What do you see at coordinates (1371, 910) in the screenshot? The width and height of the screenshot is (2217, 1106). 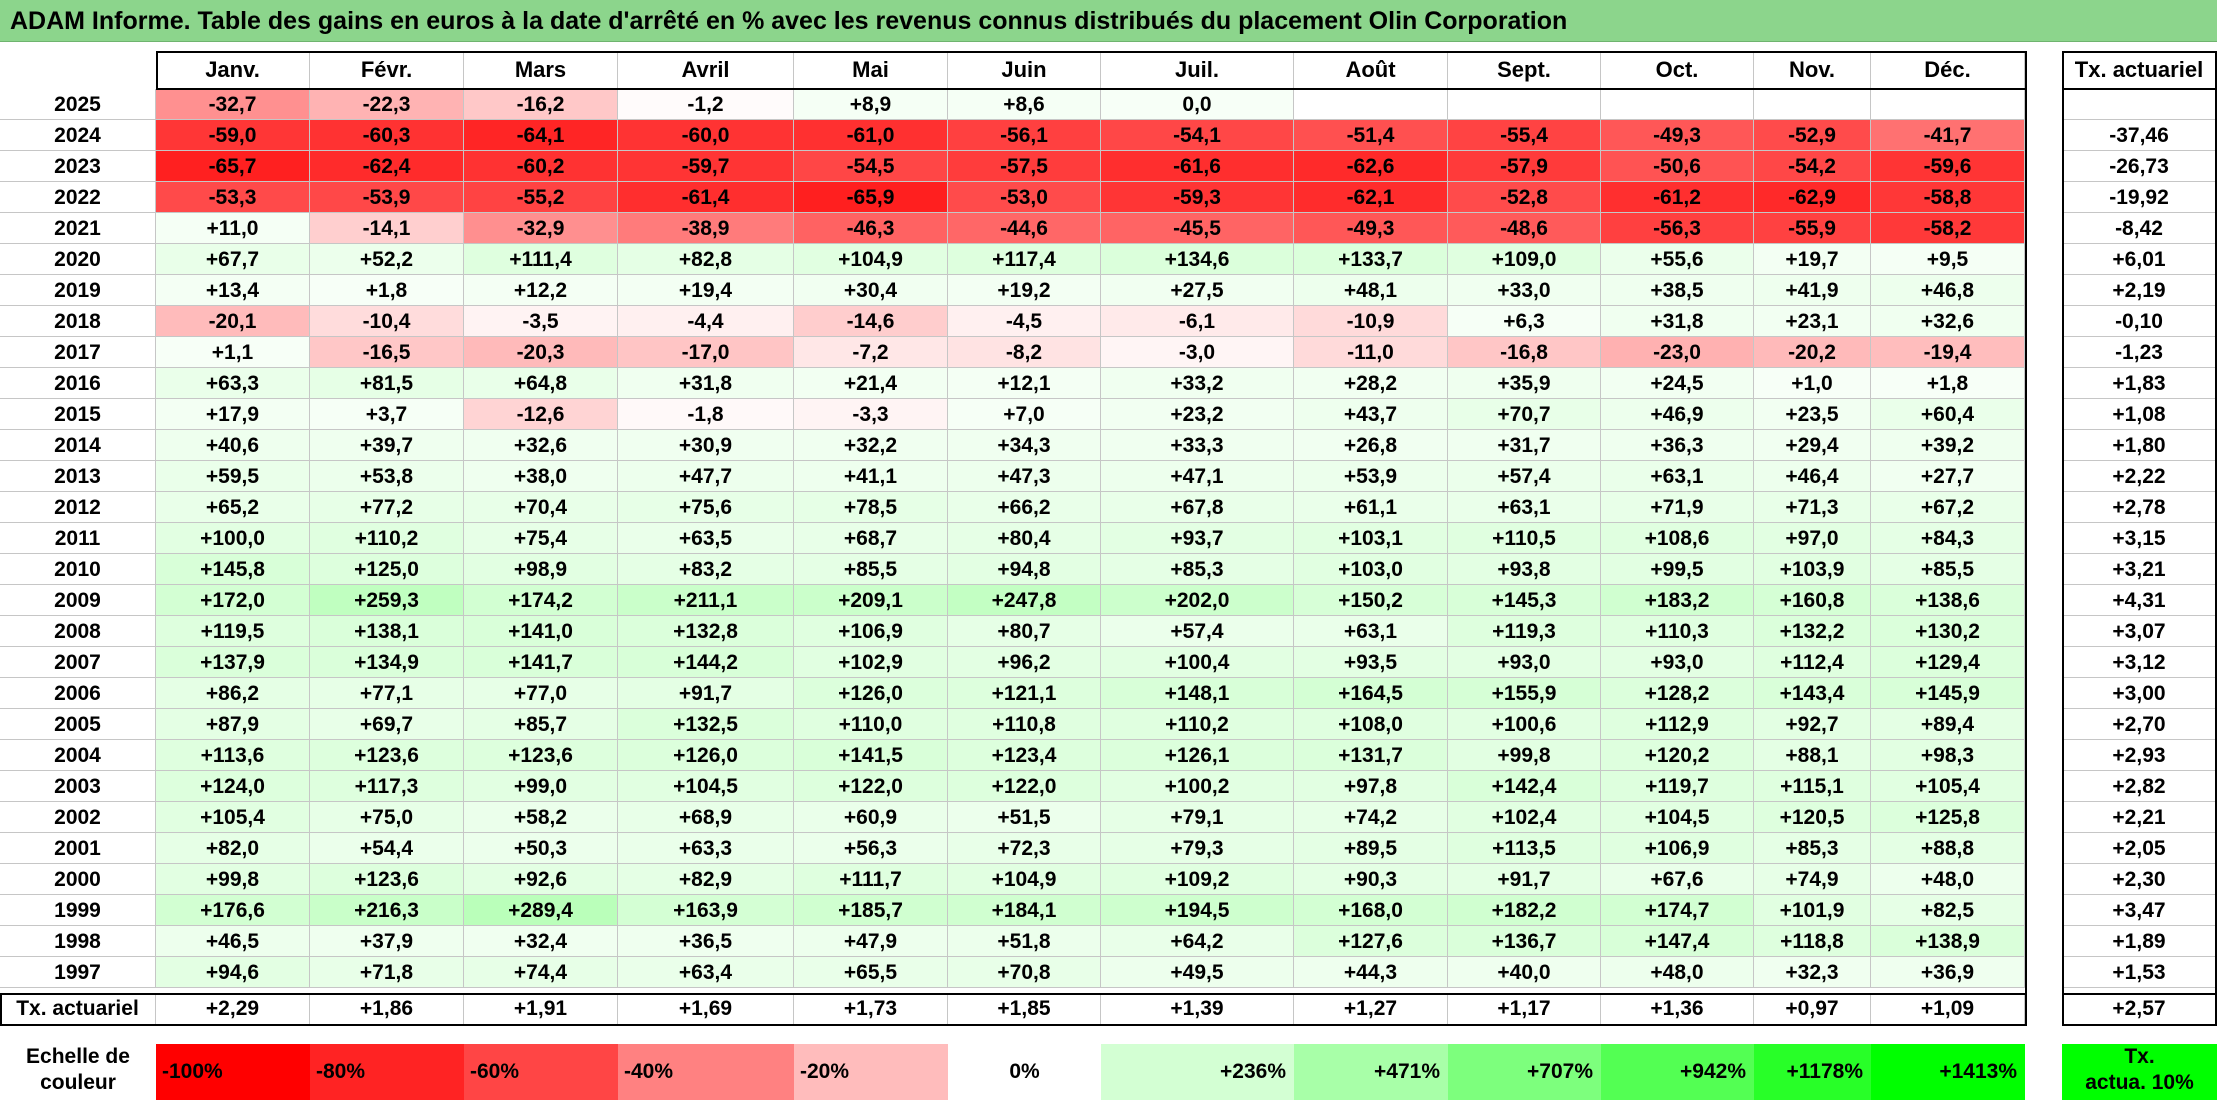 I see `gain-cell: +168,0` at bounding box center [1371, 910].